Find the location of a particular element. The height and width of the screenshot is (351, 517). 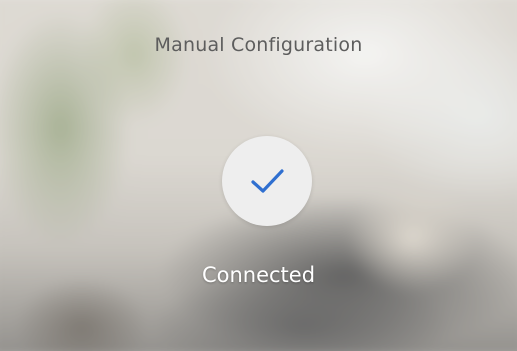

checkmark-icon is located at coordinates (267, 181).